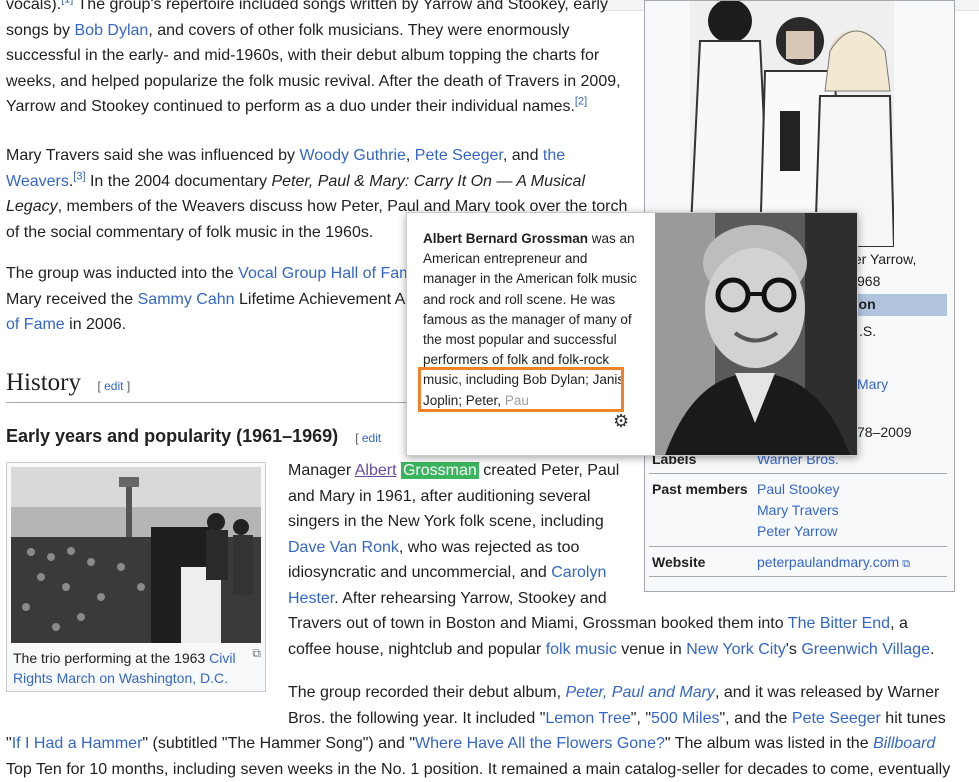 Image resolution: width=979 pixels, height=782 pixels. What do you see at coordinates (869, 281) in the screenshot?
I see `infobox-caption-fragment-2: 968` at bounding box center [869, 281].